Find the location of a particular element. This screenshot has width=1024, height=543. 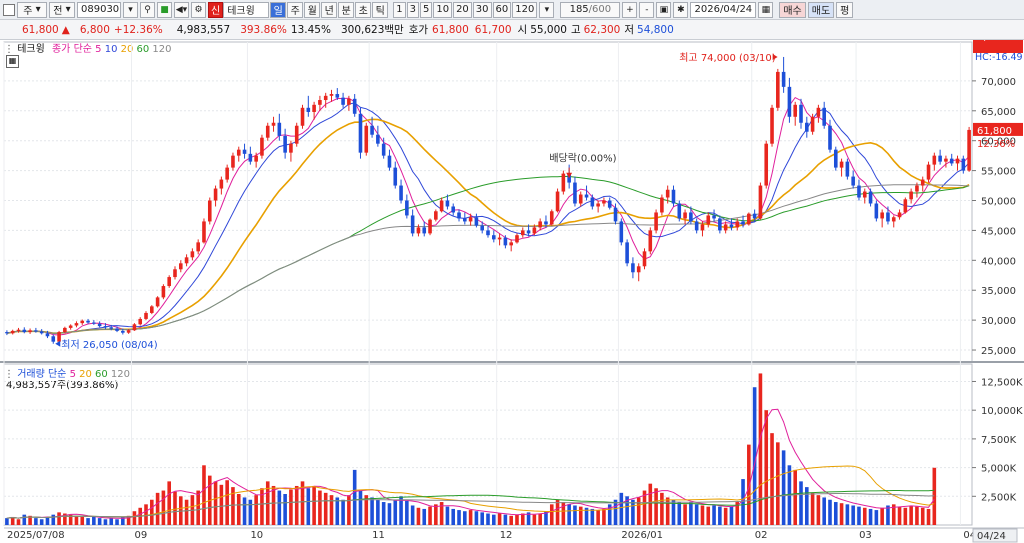

period-button: 월 is located at coordinates (312, 9).